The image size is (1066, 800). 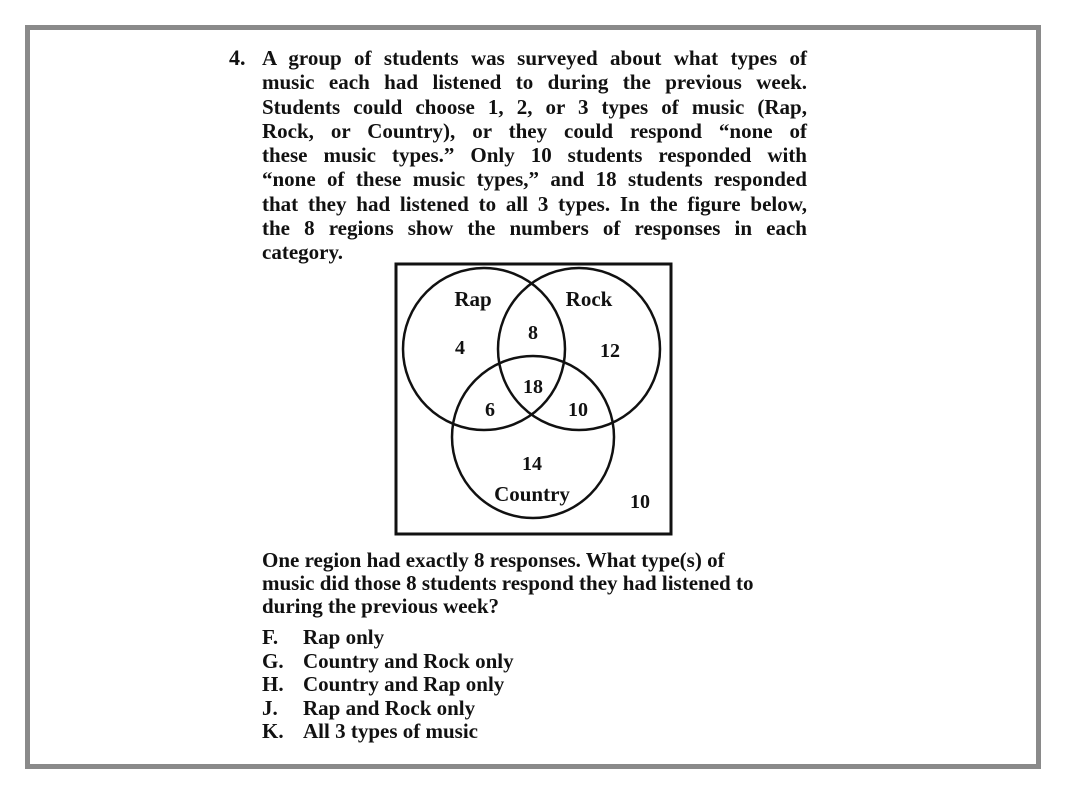 What do you see at coordinates (640, 502) in the screenshot?
I see `region-none: 10` at bounding box center [640, 502].